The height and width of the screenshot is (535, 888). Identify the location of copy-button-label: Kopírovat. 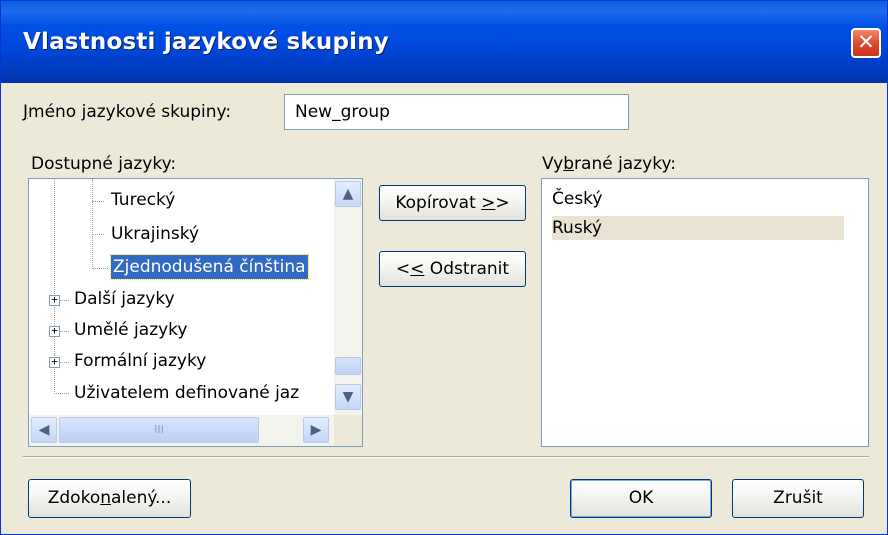
(438, 203).